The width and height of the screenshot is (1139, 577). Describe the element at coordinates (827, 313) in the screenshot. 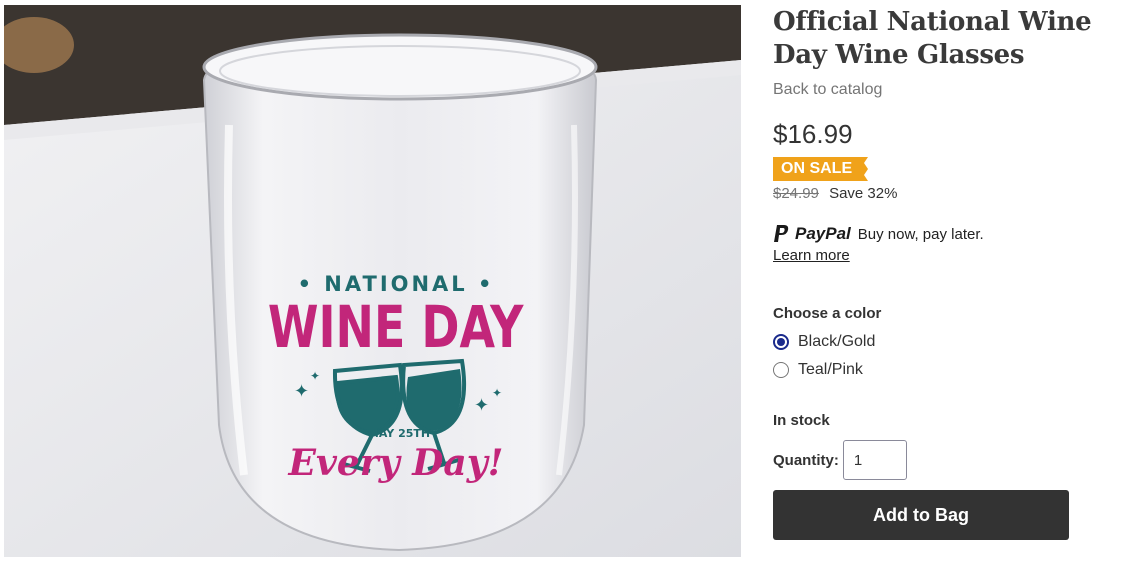

I see `color-selector-label: Choose a color` at that location.